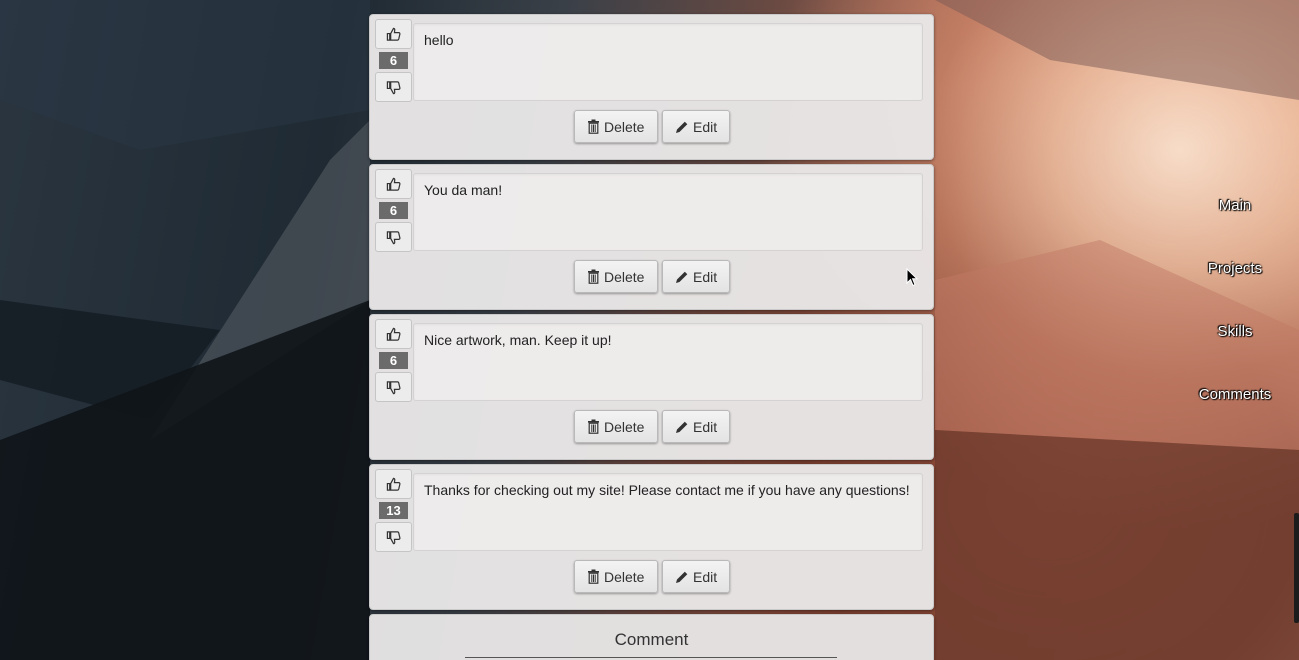  I want to click on comment-form: Comment, so click(651, 637).